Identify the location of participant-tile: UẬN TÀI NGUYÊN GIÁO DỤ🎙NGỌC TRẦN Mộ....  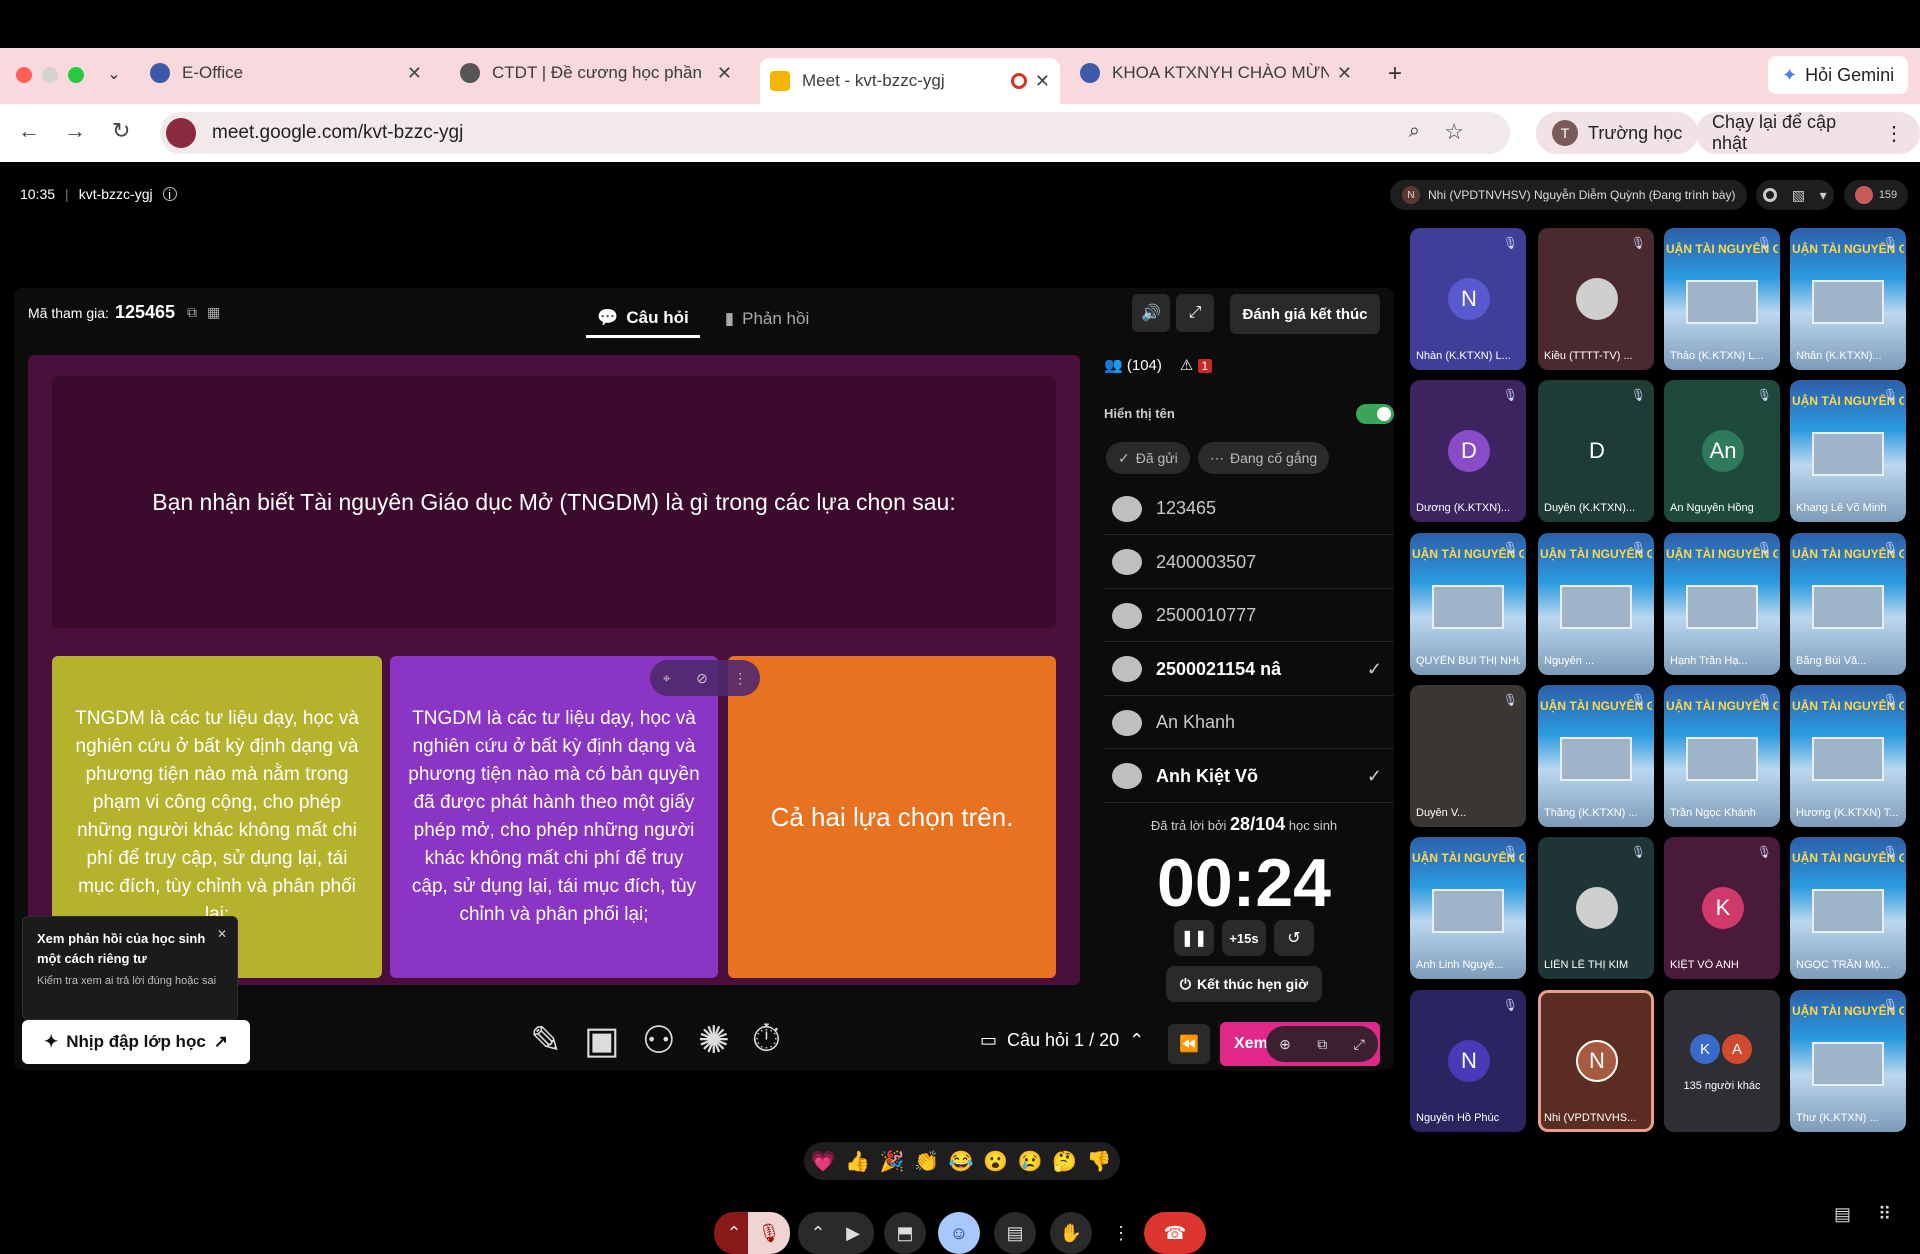
(1848, 908).